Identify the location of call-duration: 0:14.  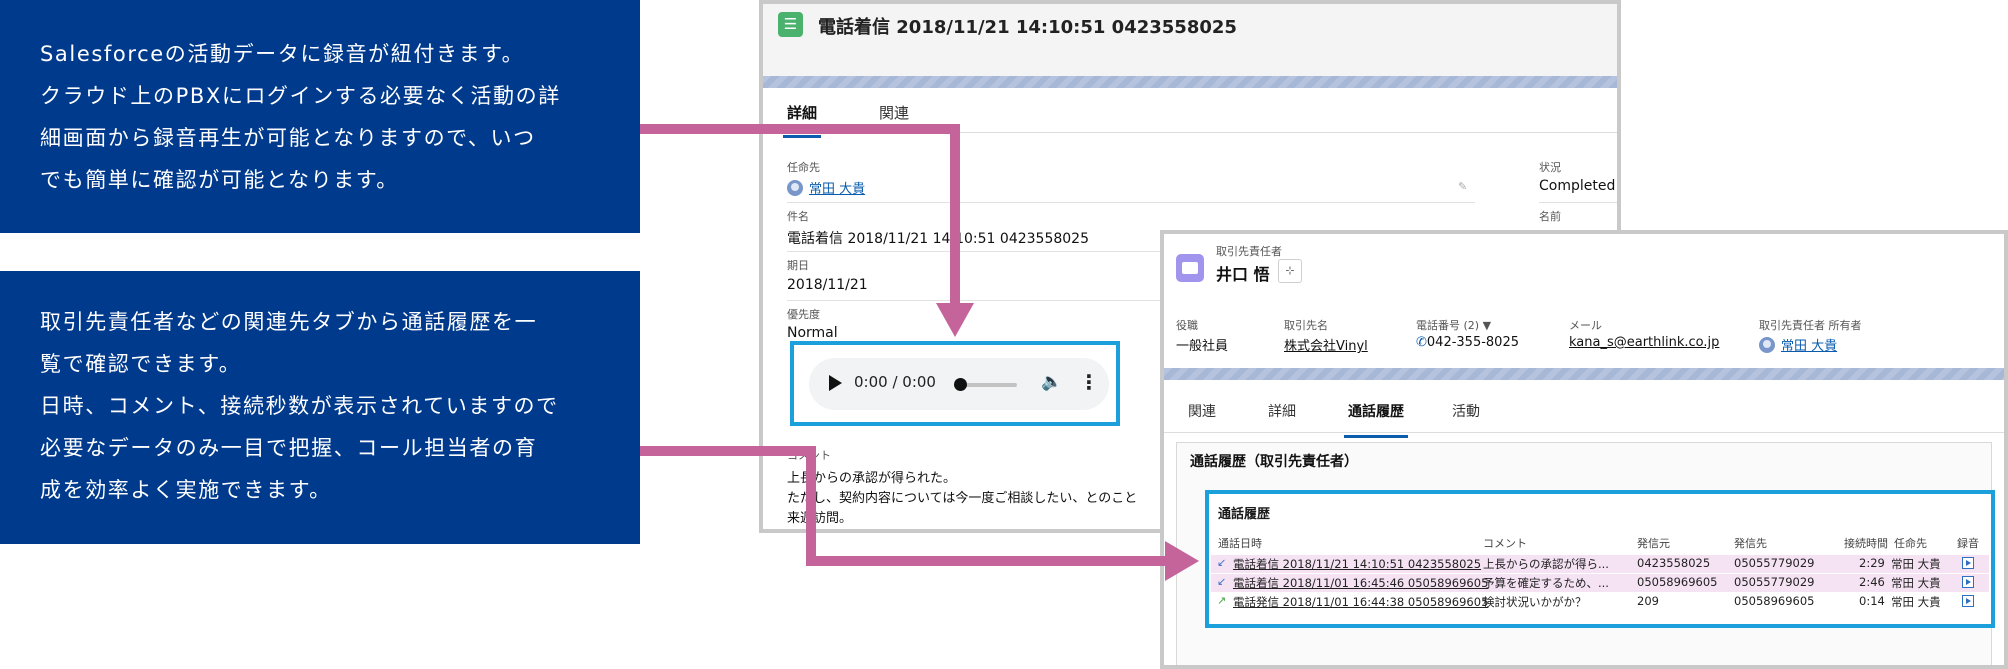
(1872, 601).